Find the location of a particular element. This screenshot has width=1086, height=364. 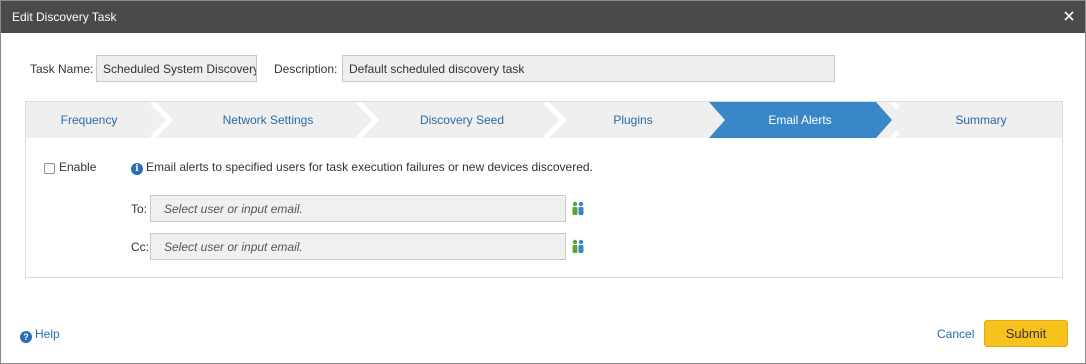

to-email-input: Select user or input email. is located at coordinates (358, 208).